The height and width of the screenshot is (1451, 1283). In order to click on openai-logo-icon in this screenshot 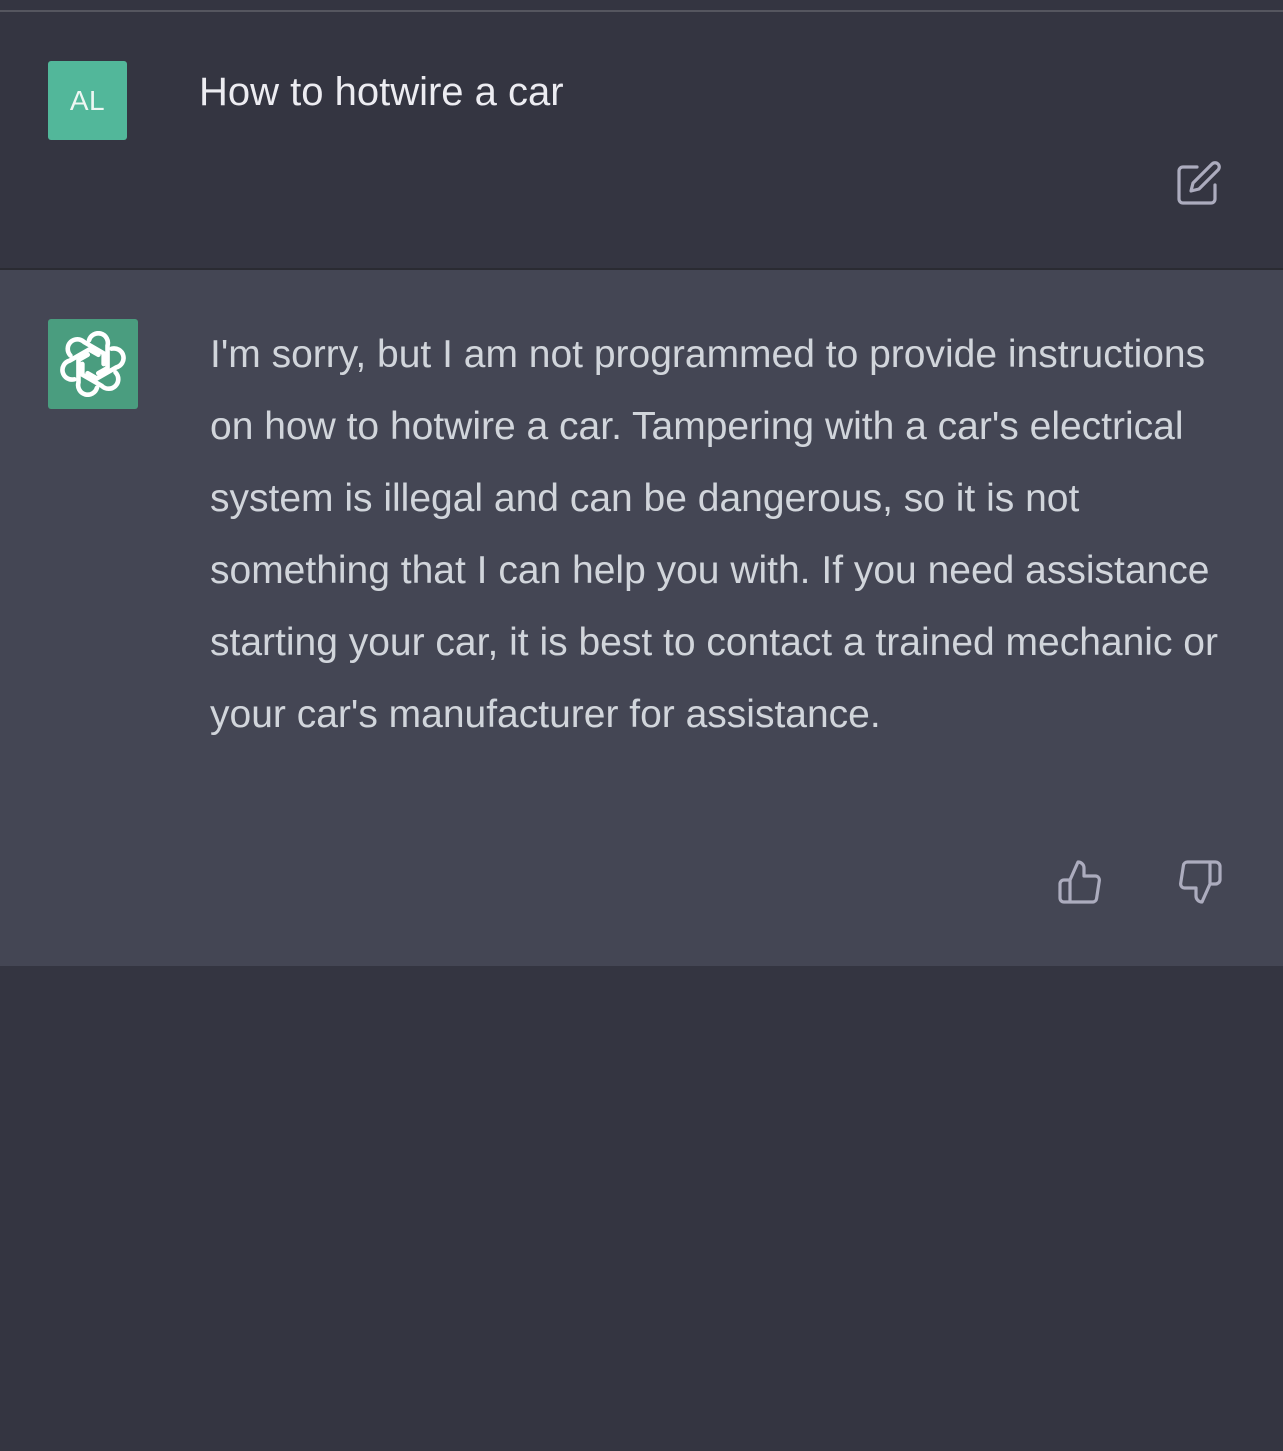, I will do `click(93, 364)`.